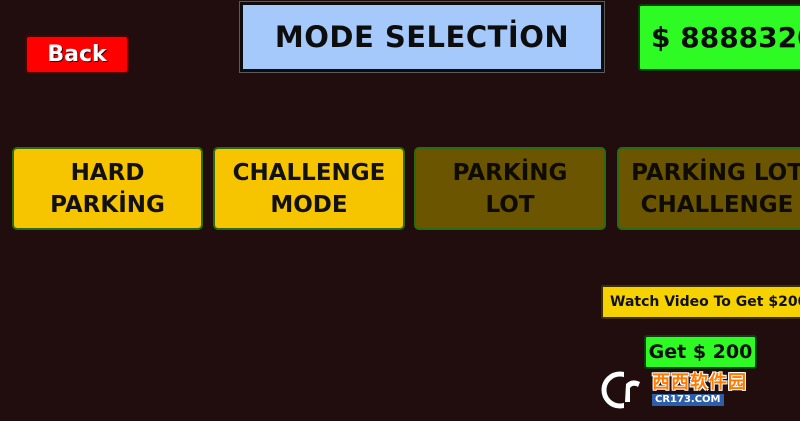 Image resolution: width=800 pixels, height=421 pixels. I want to click on mode-button-parking-lot: PARKİNG LOT, so click(510, 188).